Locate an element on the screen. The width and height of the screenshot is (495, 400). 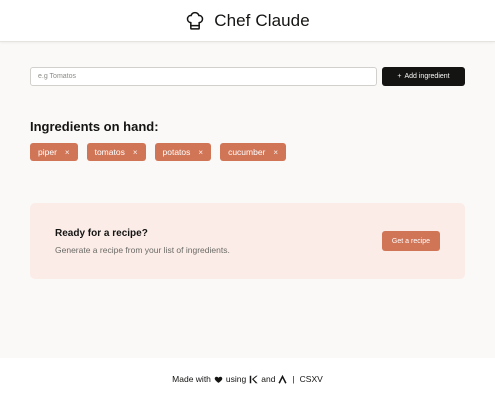
add-ingredient-button: + Add ingredient is located at coordinates (423, 76).